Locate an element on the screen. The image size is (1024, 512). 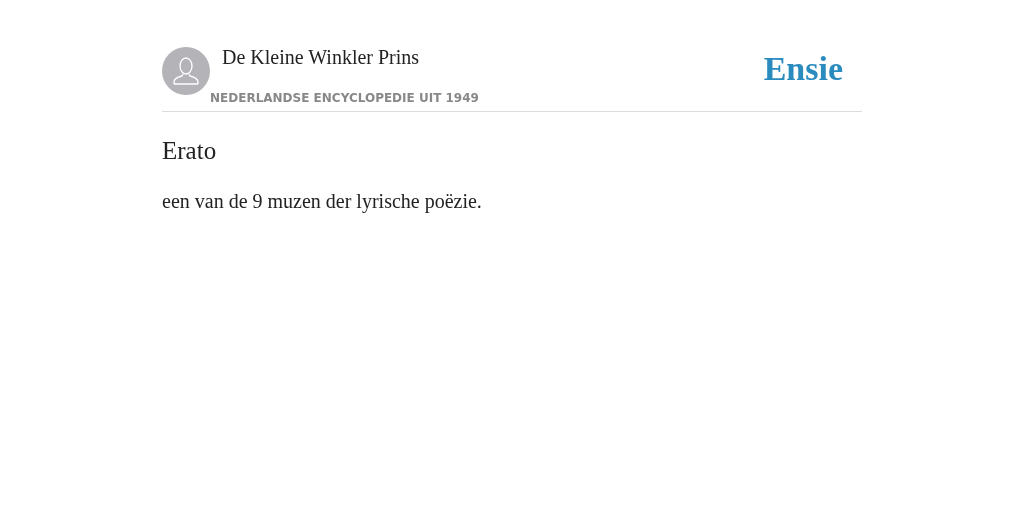
site-subtitle: NEDERLANDSE ENCYCLOPEDIE UIT 1949 is located at coordinates (344, 98).